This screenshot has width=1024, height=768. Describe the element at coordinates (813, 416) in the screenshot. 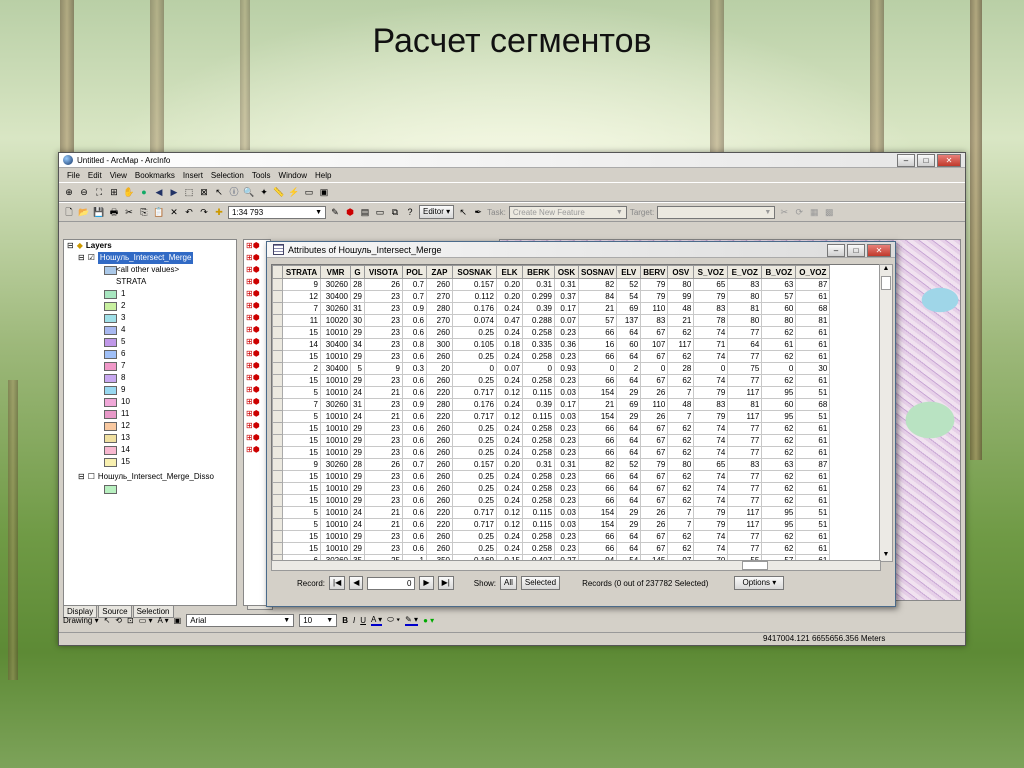

I see `table-cell: 51` at that location.